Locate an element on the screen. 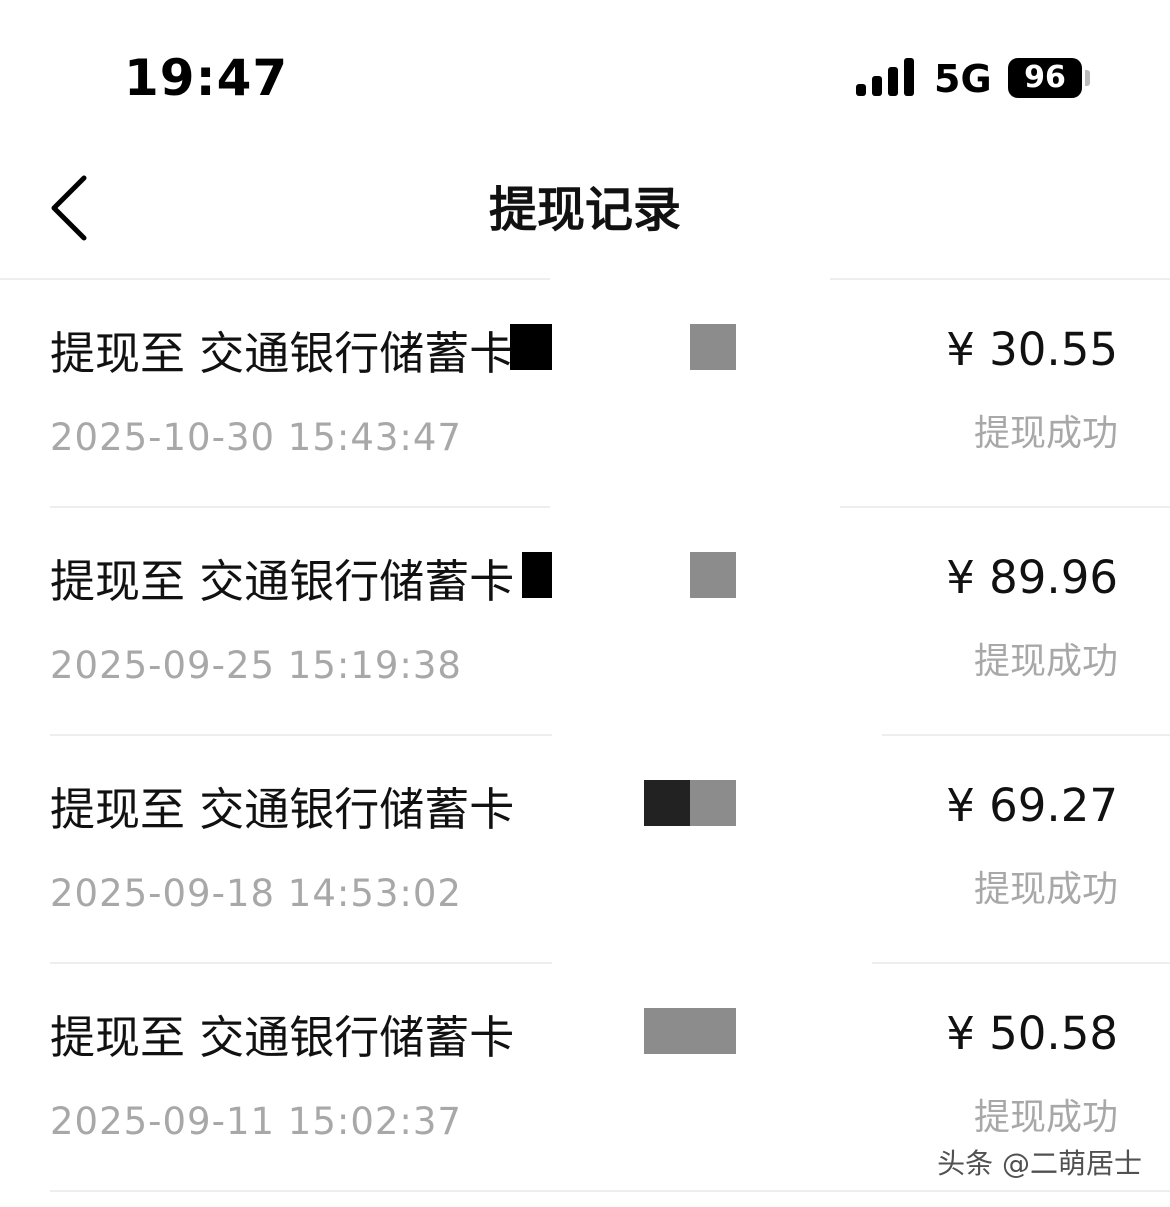  cellular-signal-icon is located at coordinates (885, 77).